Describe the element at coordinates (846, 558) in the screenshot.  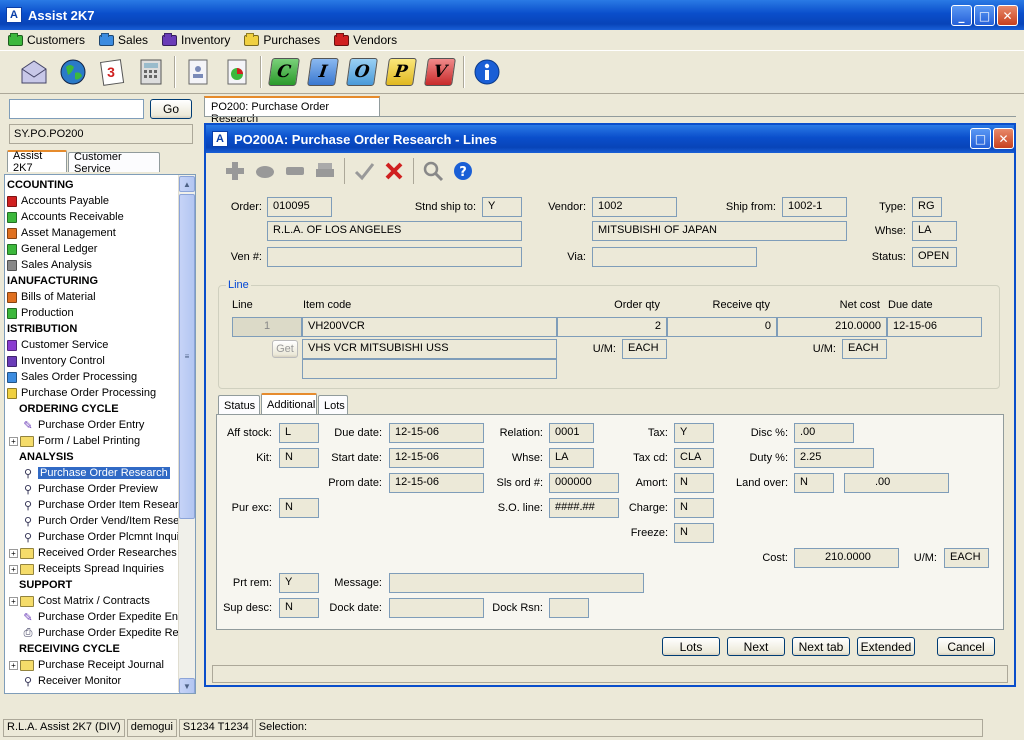
I see `cost-field: 210.0000` at that location.